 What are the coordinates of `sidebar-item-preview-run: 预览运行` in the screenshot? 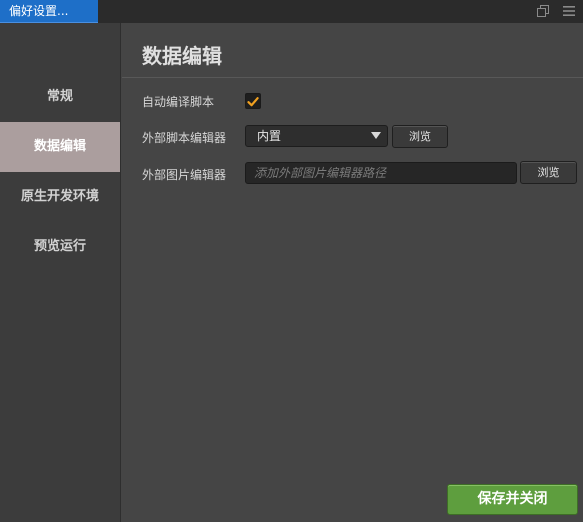 It's located at (60, 247).